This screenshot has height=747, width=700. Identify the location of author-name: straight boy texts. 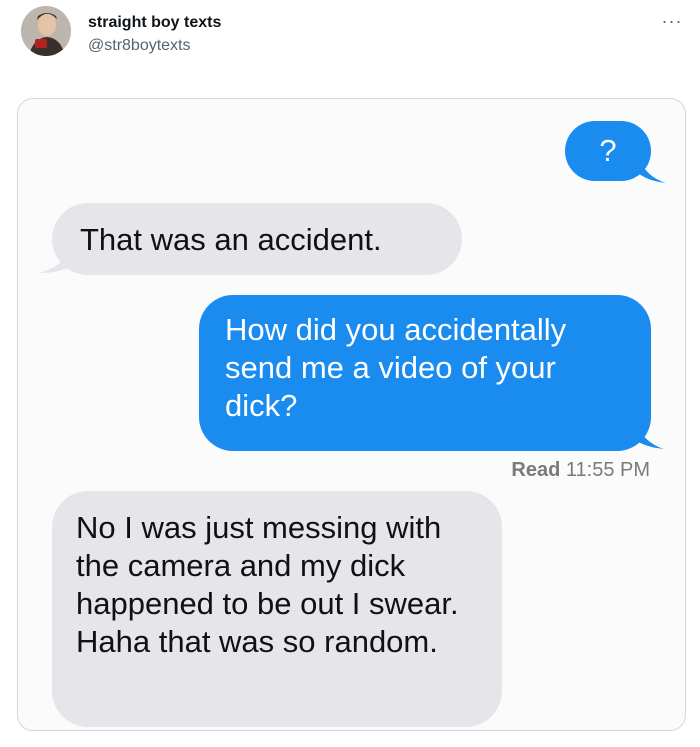
(154, 23).